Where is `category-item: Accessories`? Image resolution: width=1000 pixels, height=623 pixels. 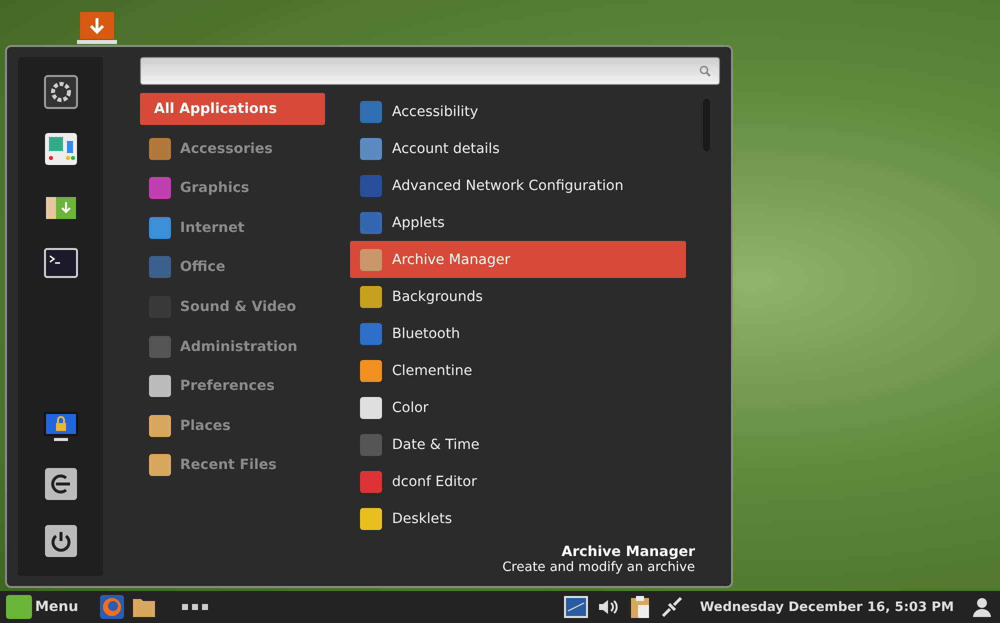
category-item: Accessories is located at coordinates (232, 148).